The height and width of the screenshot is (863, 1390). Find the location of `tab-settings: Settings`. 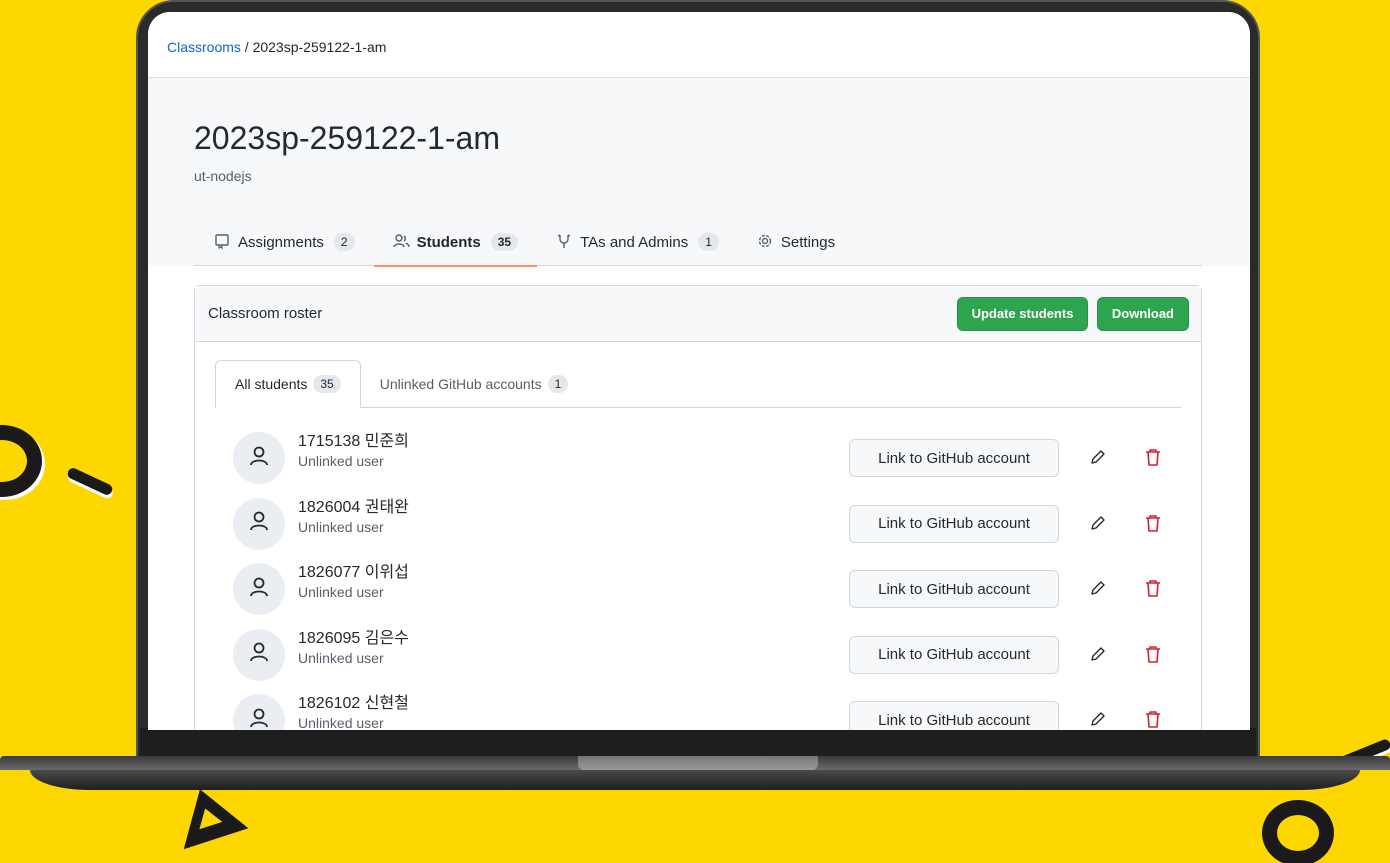

tab-settings: Settings is located at coordinates (796, 242).